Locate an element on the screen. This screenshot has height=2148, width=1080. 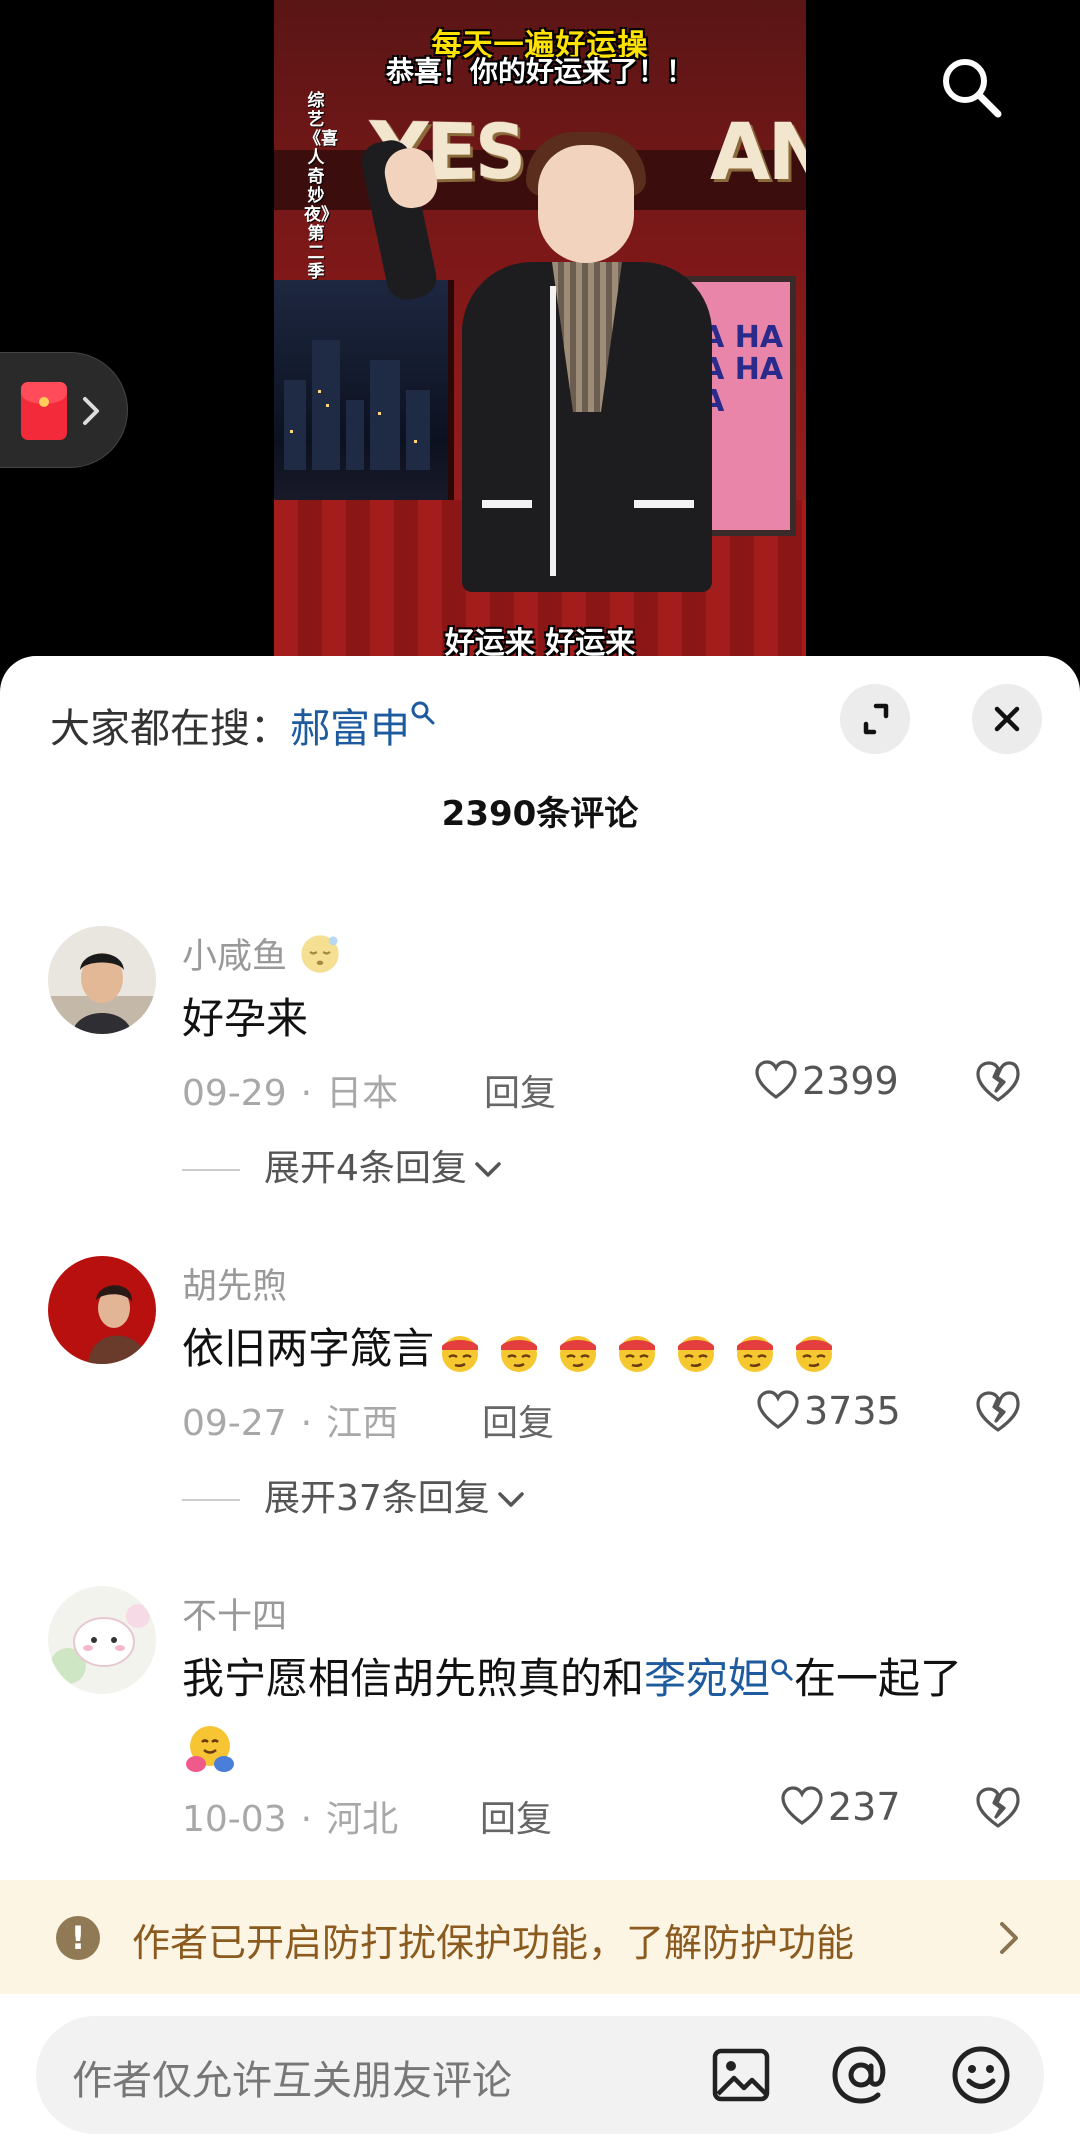
hot-search-prefix: 大家都在搜： is located at coordinates (170, 729).